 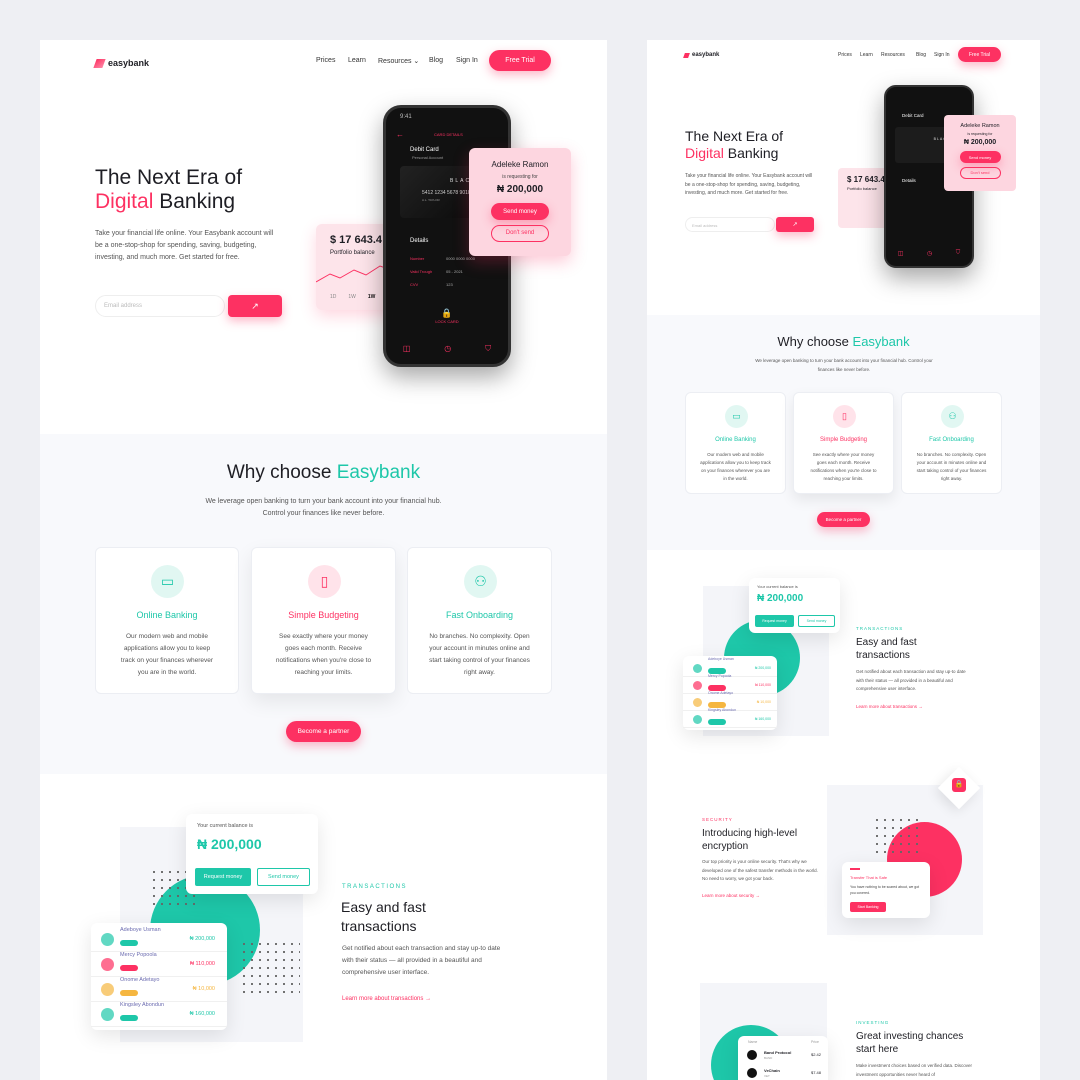 I want to click on range-1w-b: 1W, so click(x=372, y=297).